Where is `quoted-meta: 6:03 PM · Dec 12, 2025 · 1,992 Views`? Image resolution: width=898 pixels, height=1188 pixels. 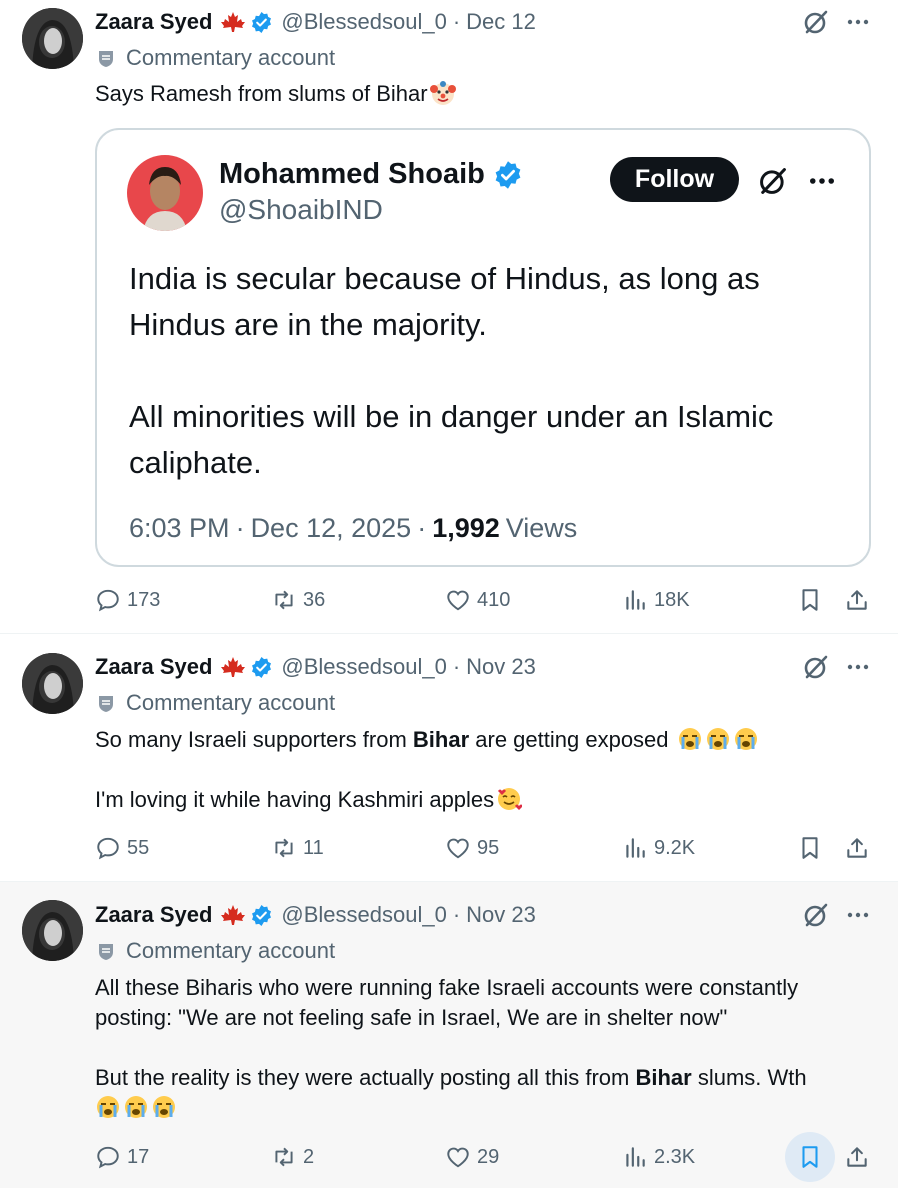
quoted-meta: 6:03 PM · Dec 12, 2025 · 1,992 Views is located at coordinates (353, 528).